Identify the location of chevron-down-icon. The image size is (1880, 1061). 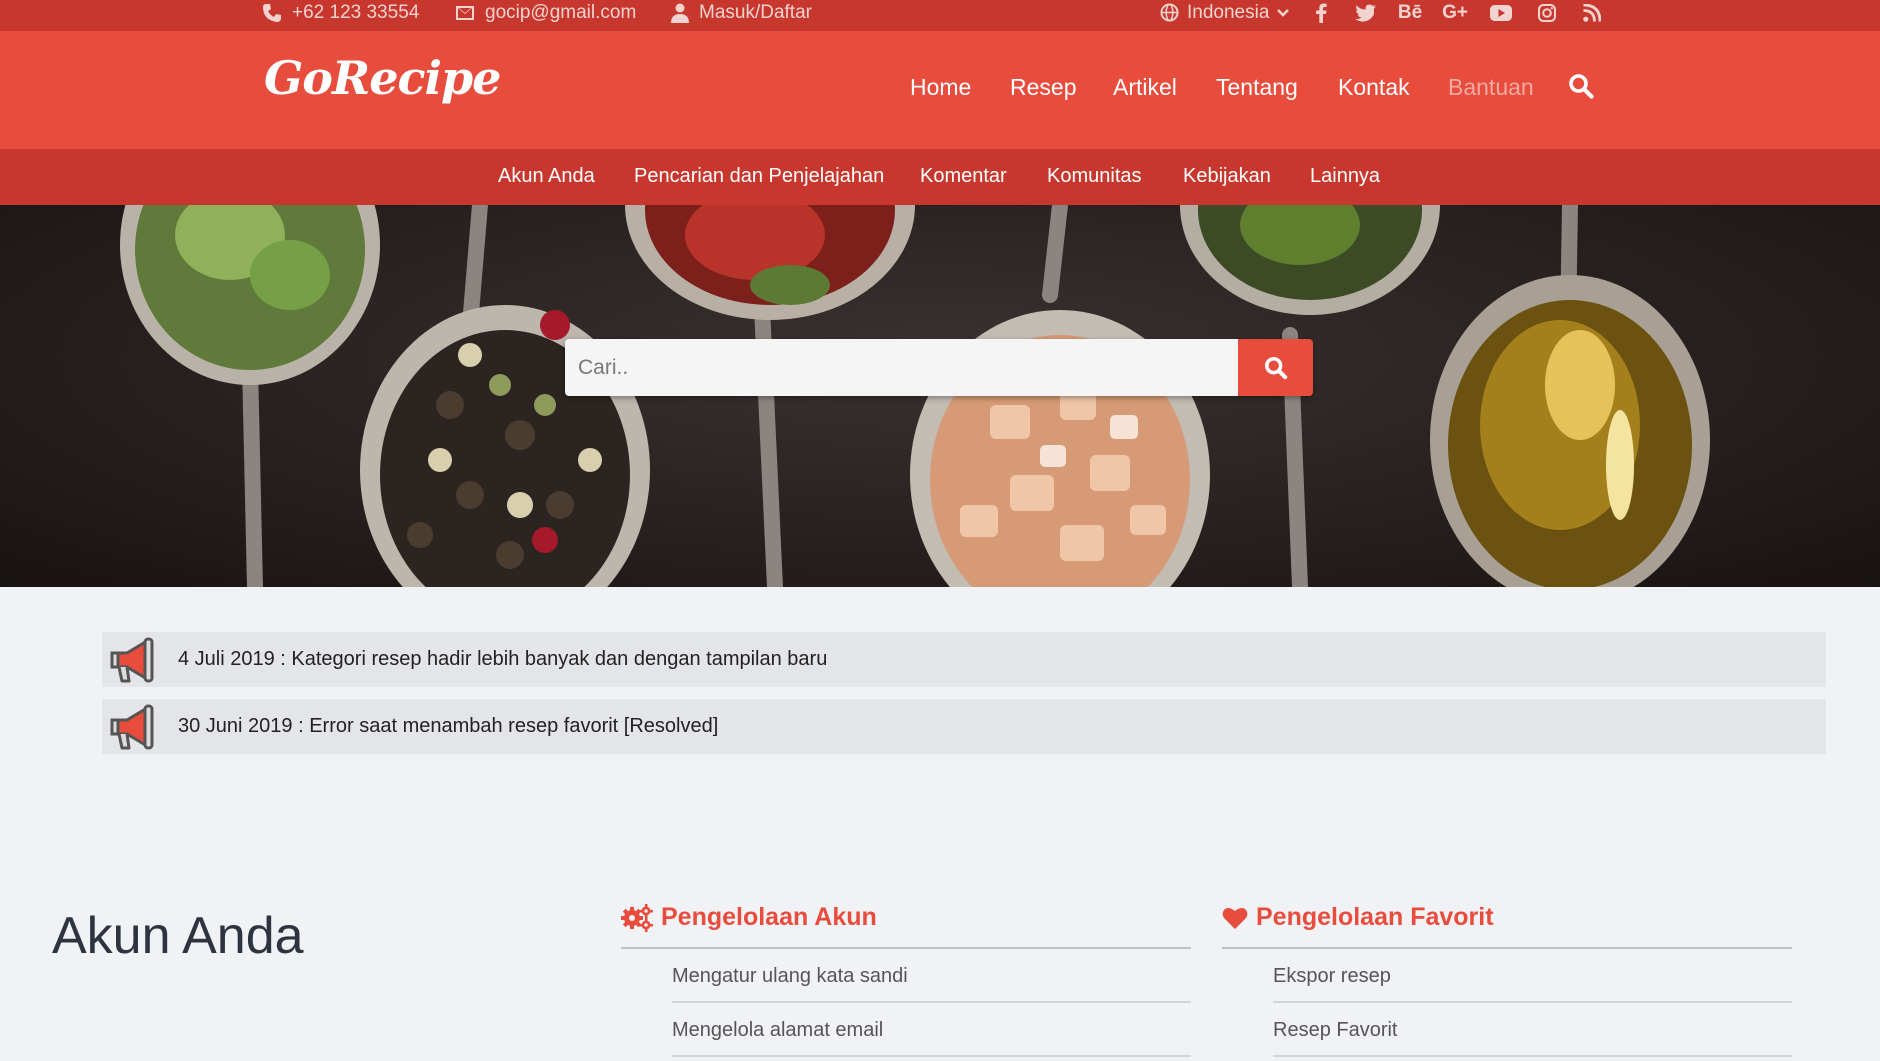
(1283, 12).